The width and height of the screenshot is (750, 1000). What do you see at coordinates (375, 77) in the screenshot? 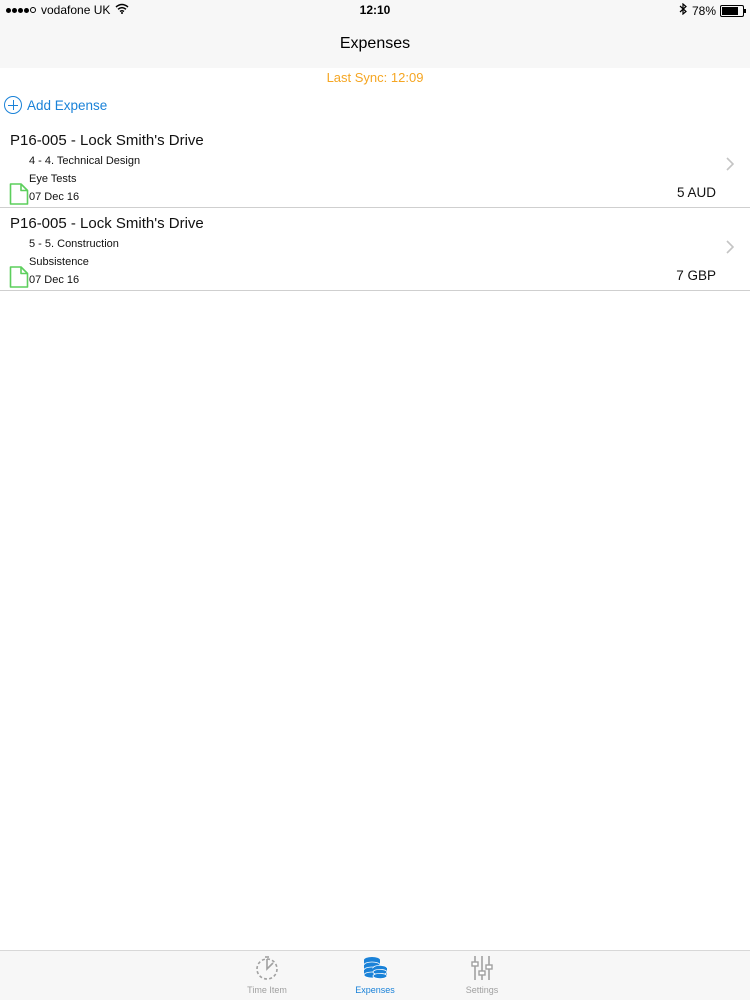
I see `last-sync-label: Last Sync: 12:09` at bounding box center [375, 77].